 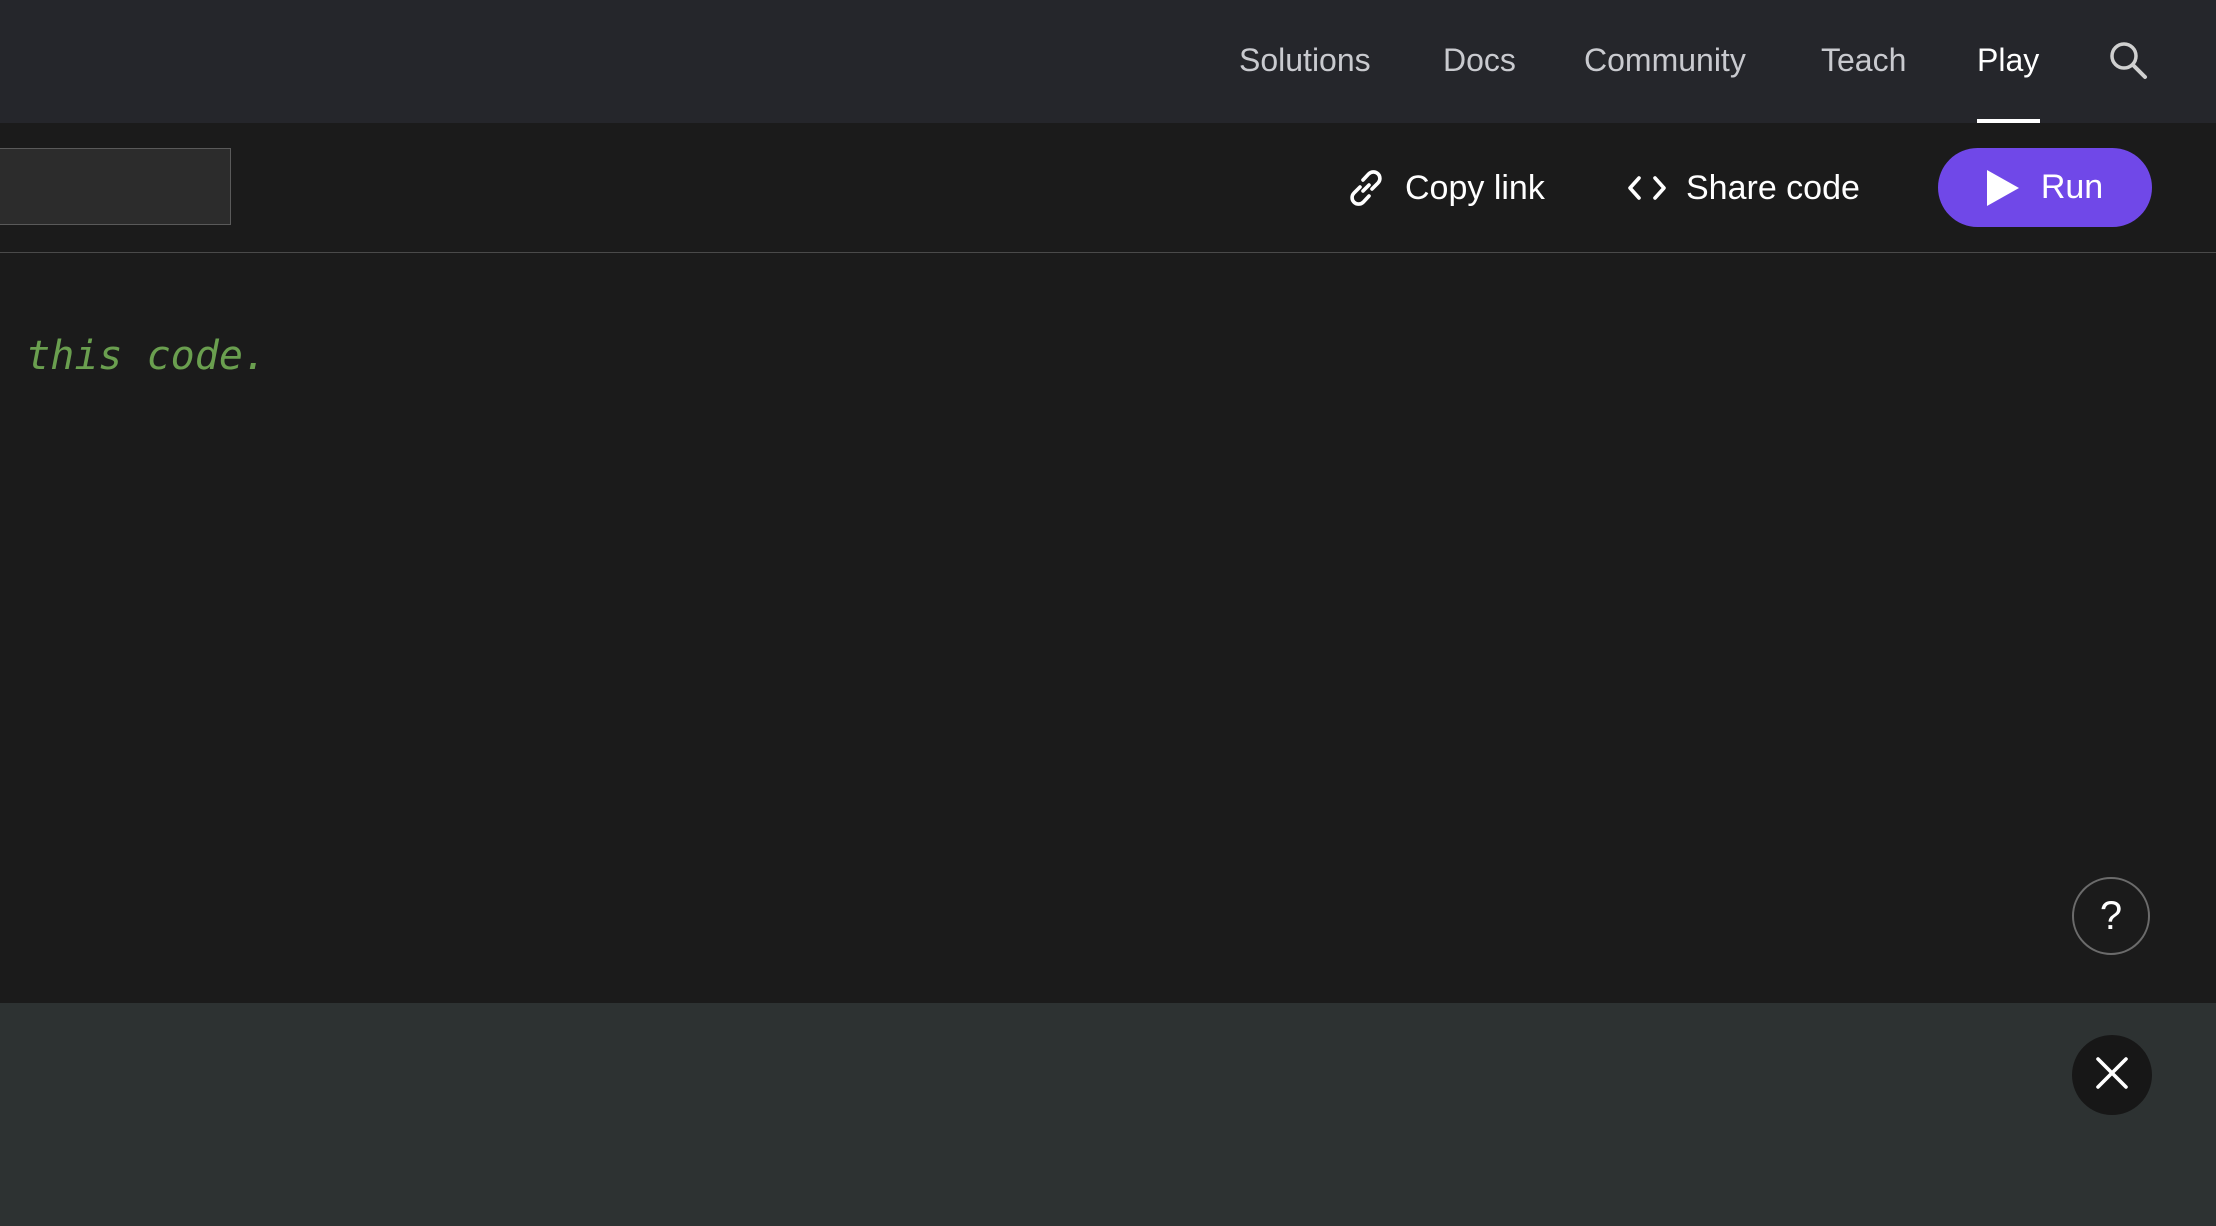 I want to click on share-code-label: Share code, so click(x=1773, y=187).